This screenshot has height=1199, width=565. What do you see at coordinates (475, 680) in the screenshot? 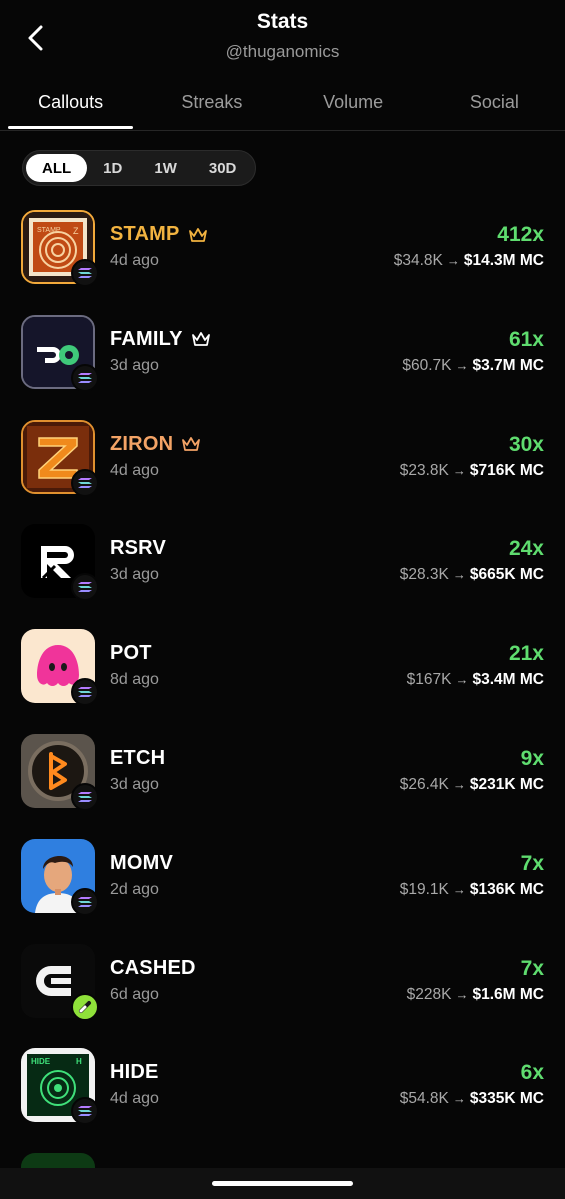
I see `market-cap-change: $167K → $3.4M MC` at bounding box center [475, 680].